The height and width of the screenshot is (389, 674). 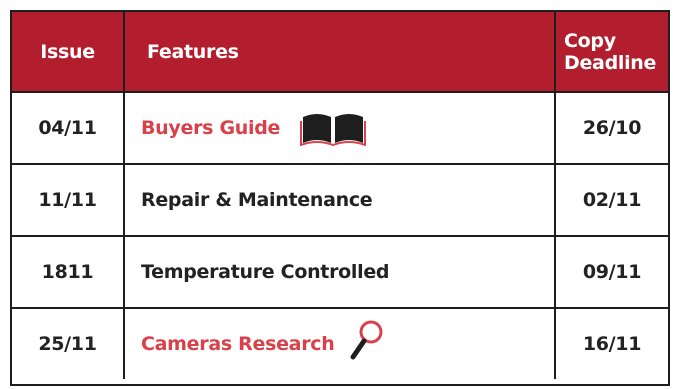 What do you see at coordinates (67, 200) in the screenshot?
I see `row-issue: 11/11` at bounding box center [67, 200].